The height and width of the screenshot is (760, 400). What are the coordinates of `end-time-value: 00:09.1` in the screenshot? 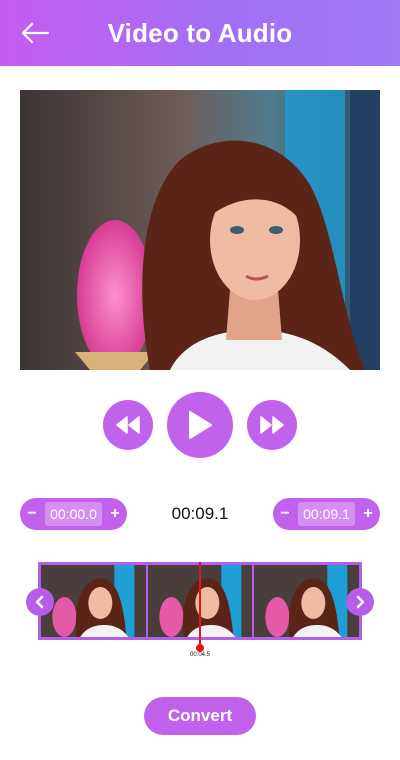 It's located at (326, 514).